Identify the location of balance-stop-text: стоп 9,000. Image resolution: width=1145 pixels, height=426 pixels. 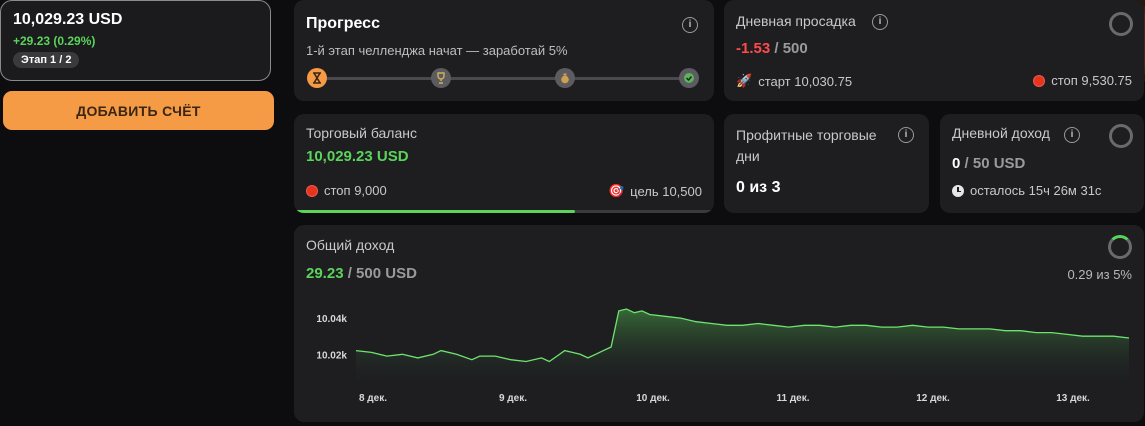
(355, 190).